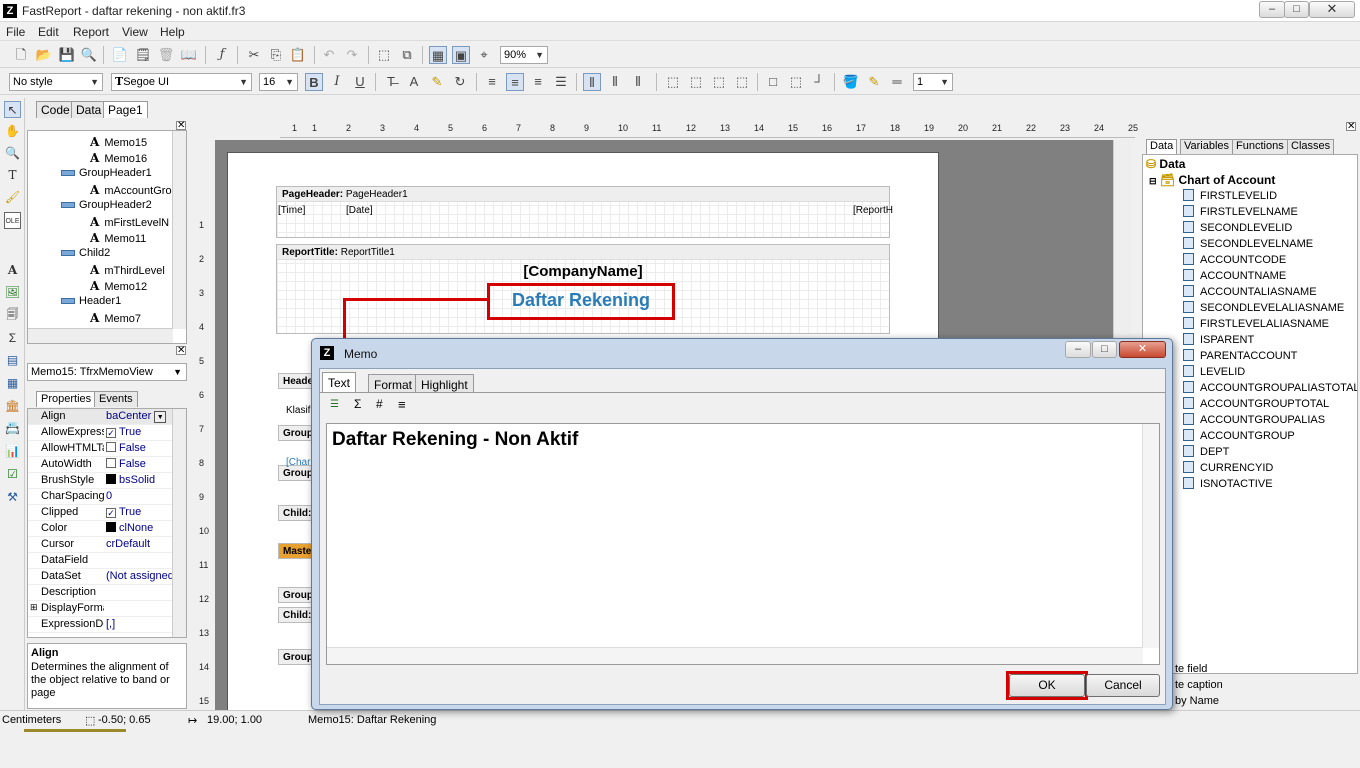  I want to click on date-field: [Date], so click(359, 210).